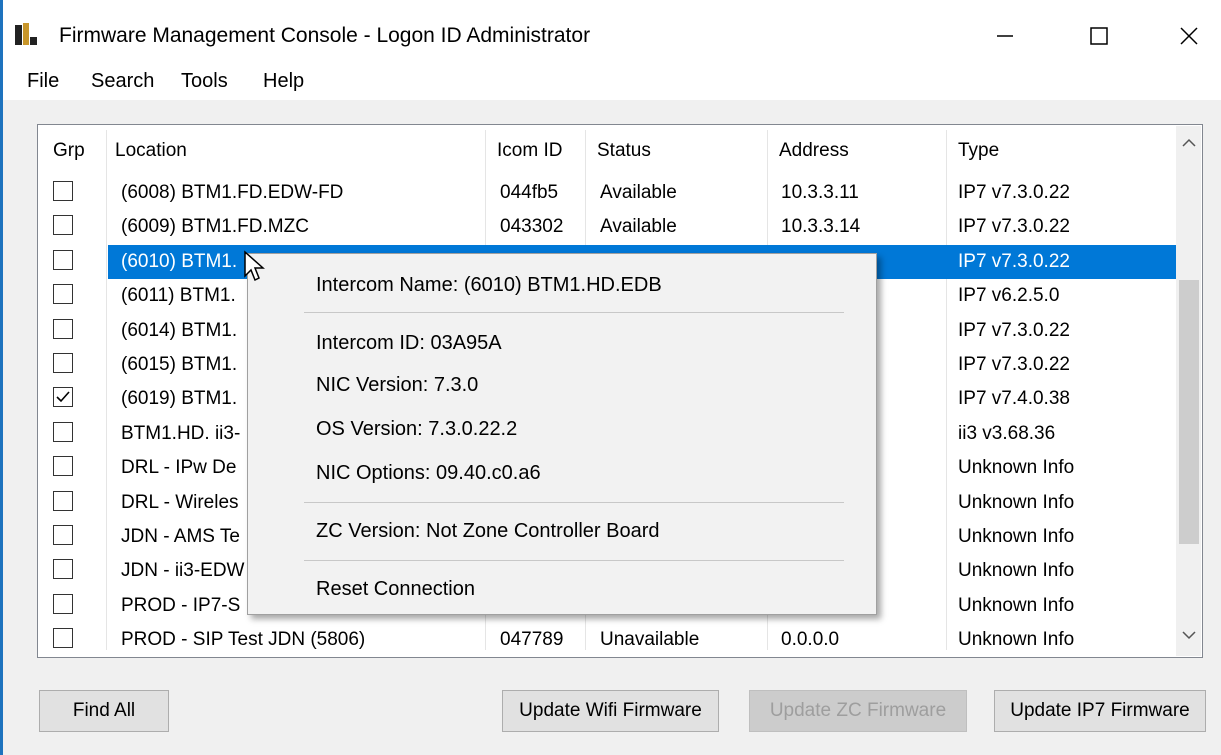  What do you see at coordinates (179, 399) in the screenshot?
I see `cell-location: (6019) BTM1.` at bounding box center [179, 399].